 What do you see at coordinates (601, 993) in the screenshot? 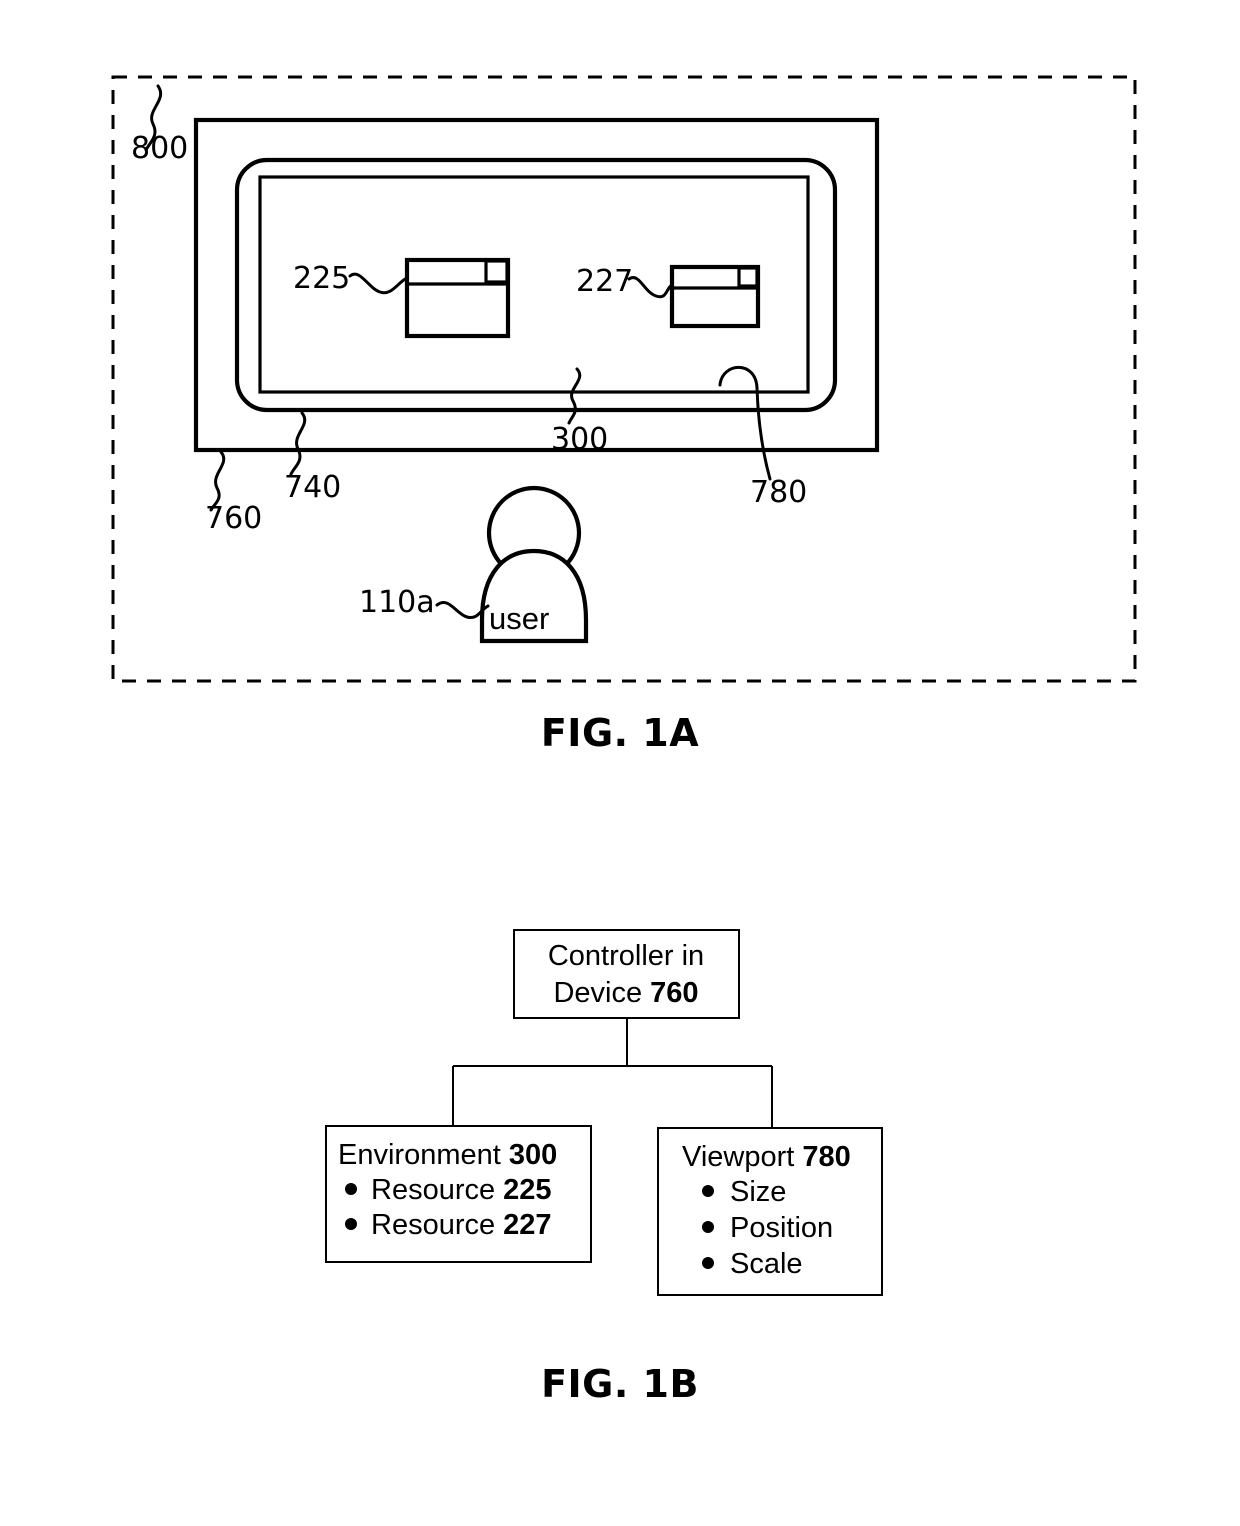
I see `controller-line2-prefix: Device` at bounding box center [601, 993].